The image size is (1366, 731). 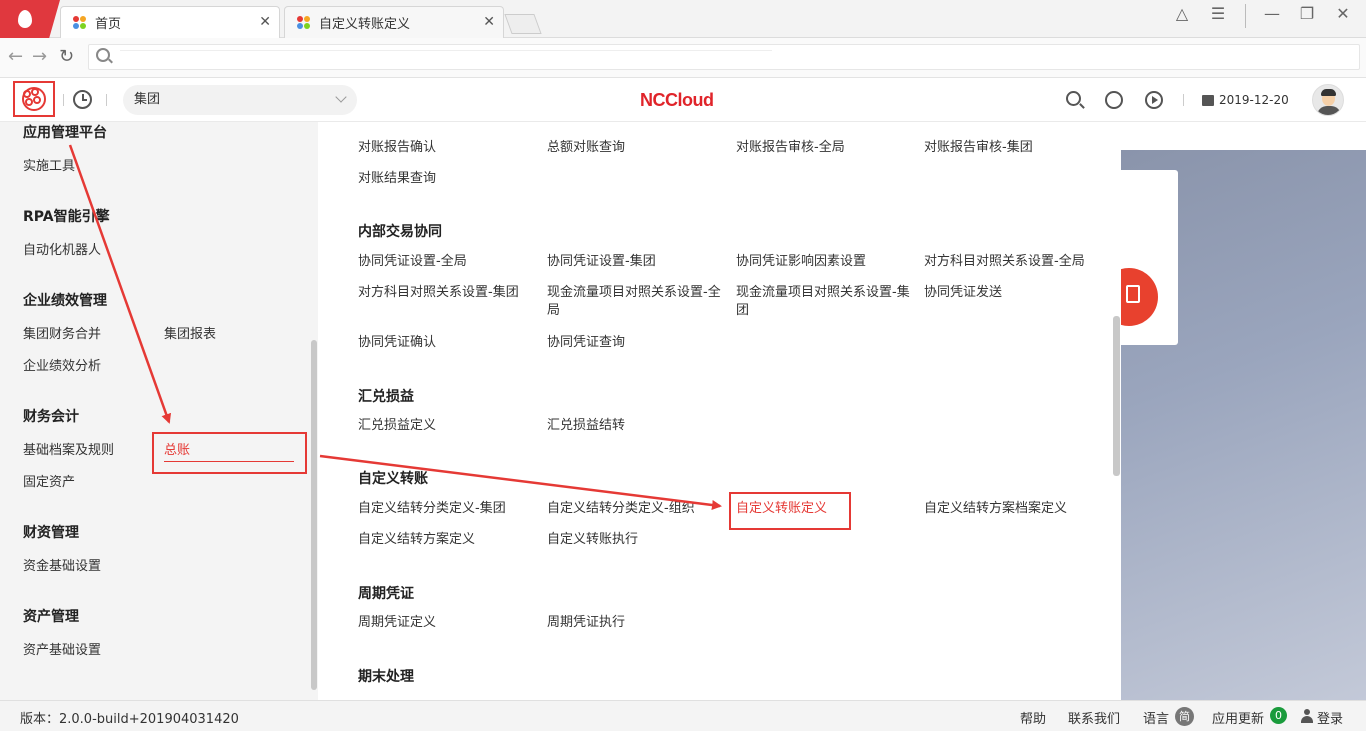 What do you see at coordinates (1033, 717) in the screenshot?
I see `help-link: 帮助` at bounding box center [1033, 717].